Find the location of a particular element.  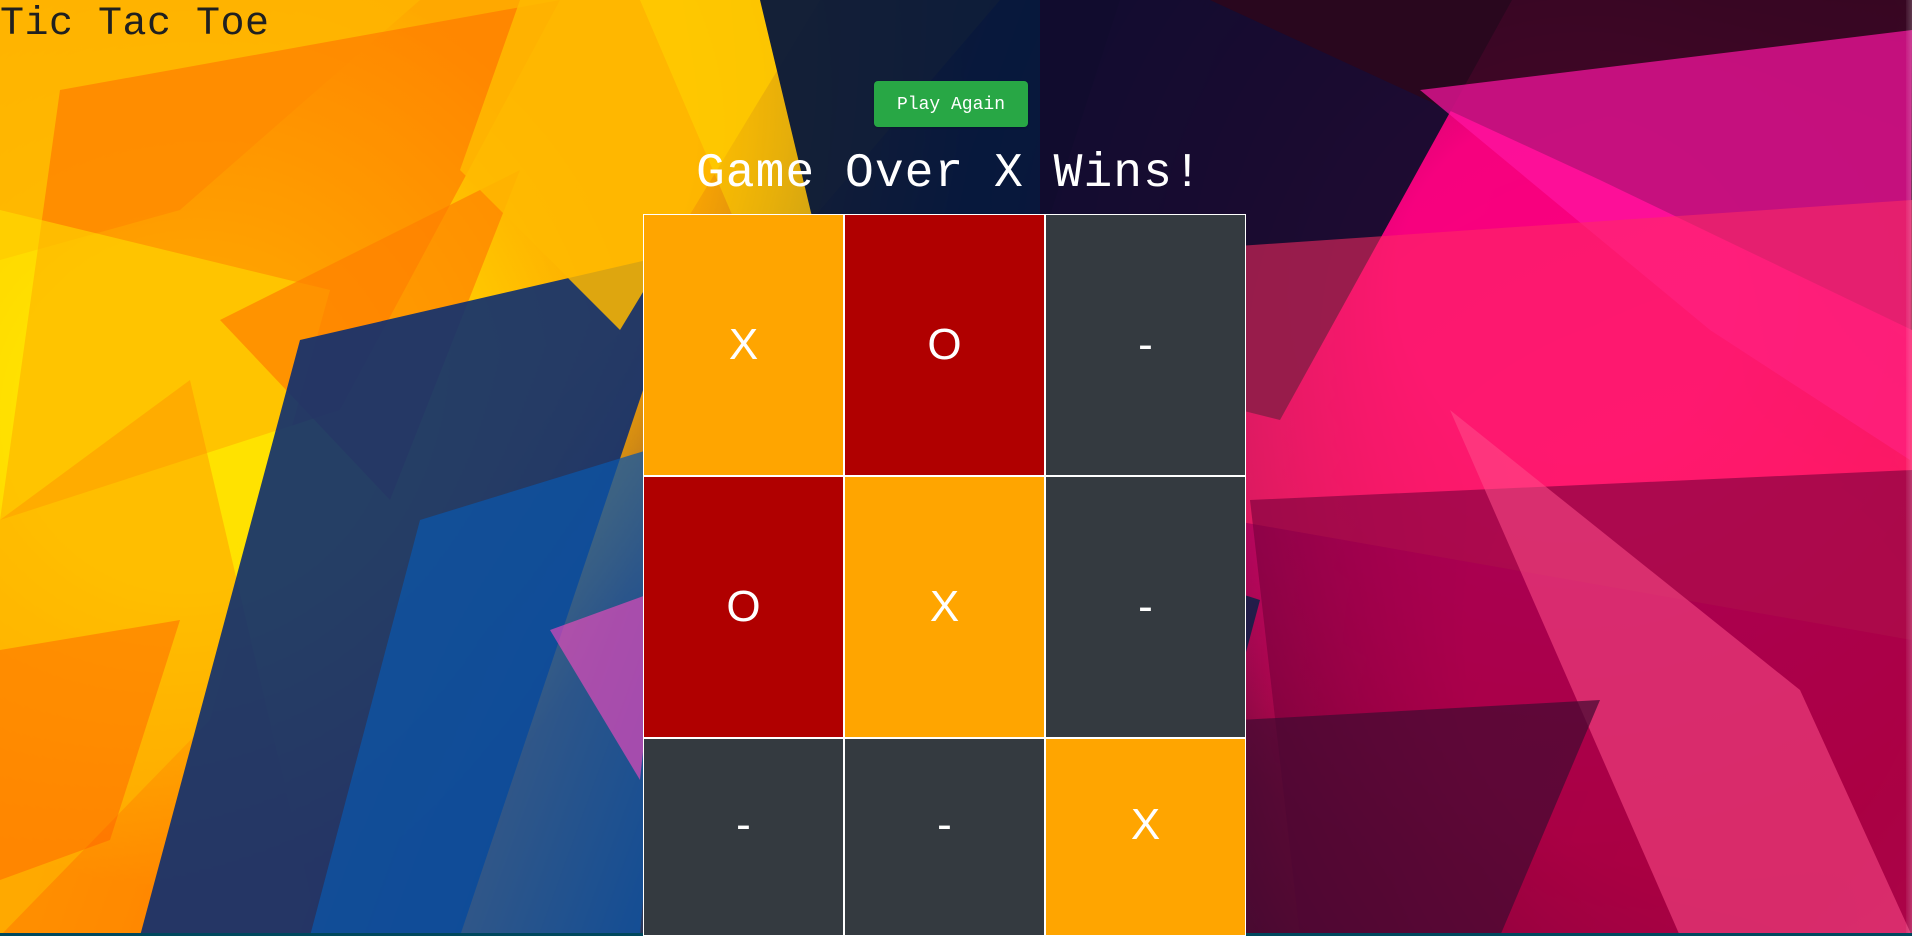

board-cell-r1-c2: O is located at coordinates (944, 345).